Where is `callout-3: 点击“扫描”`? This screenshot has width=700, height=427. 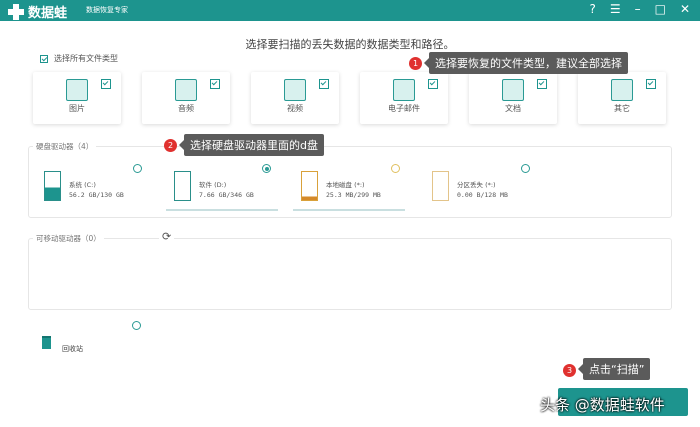
callout-3: 点击“扫描” is located at coordinates (614, 369).